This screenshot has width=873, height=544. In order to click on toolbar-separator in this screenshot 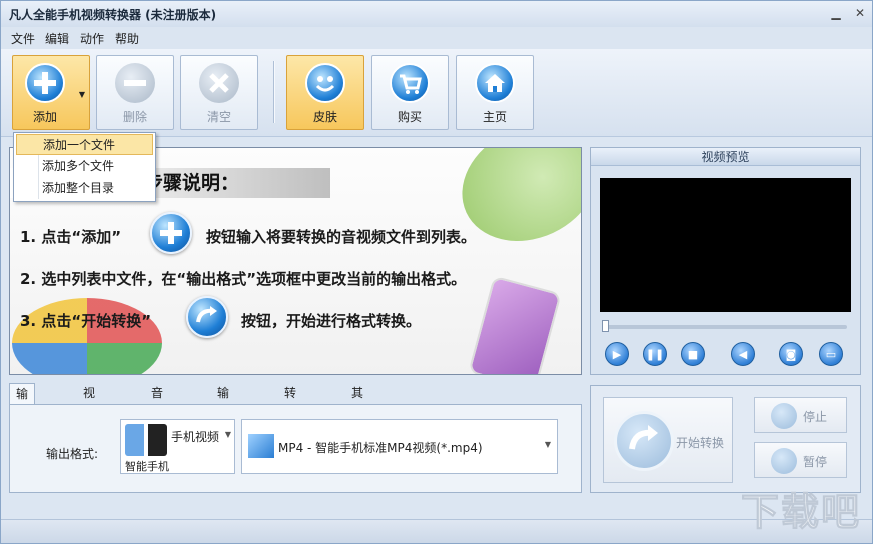, I will do `click(274, 92)`.